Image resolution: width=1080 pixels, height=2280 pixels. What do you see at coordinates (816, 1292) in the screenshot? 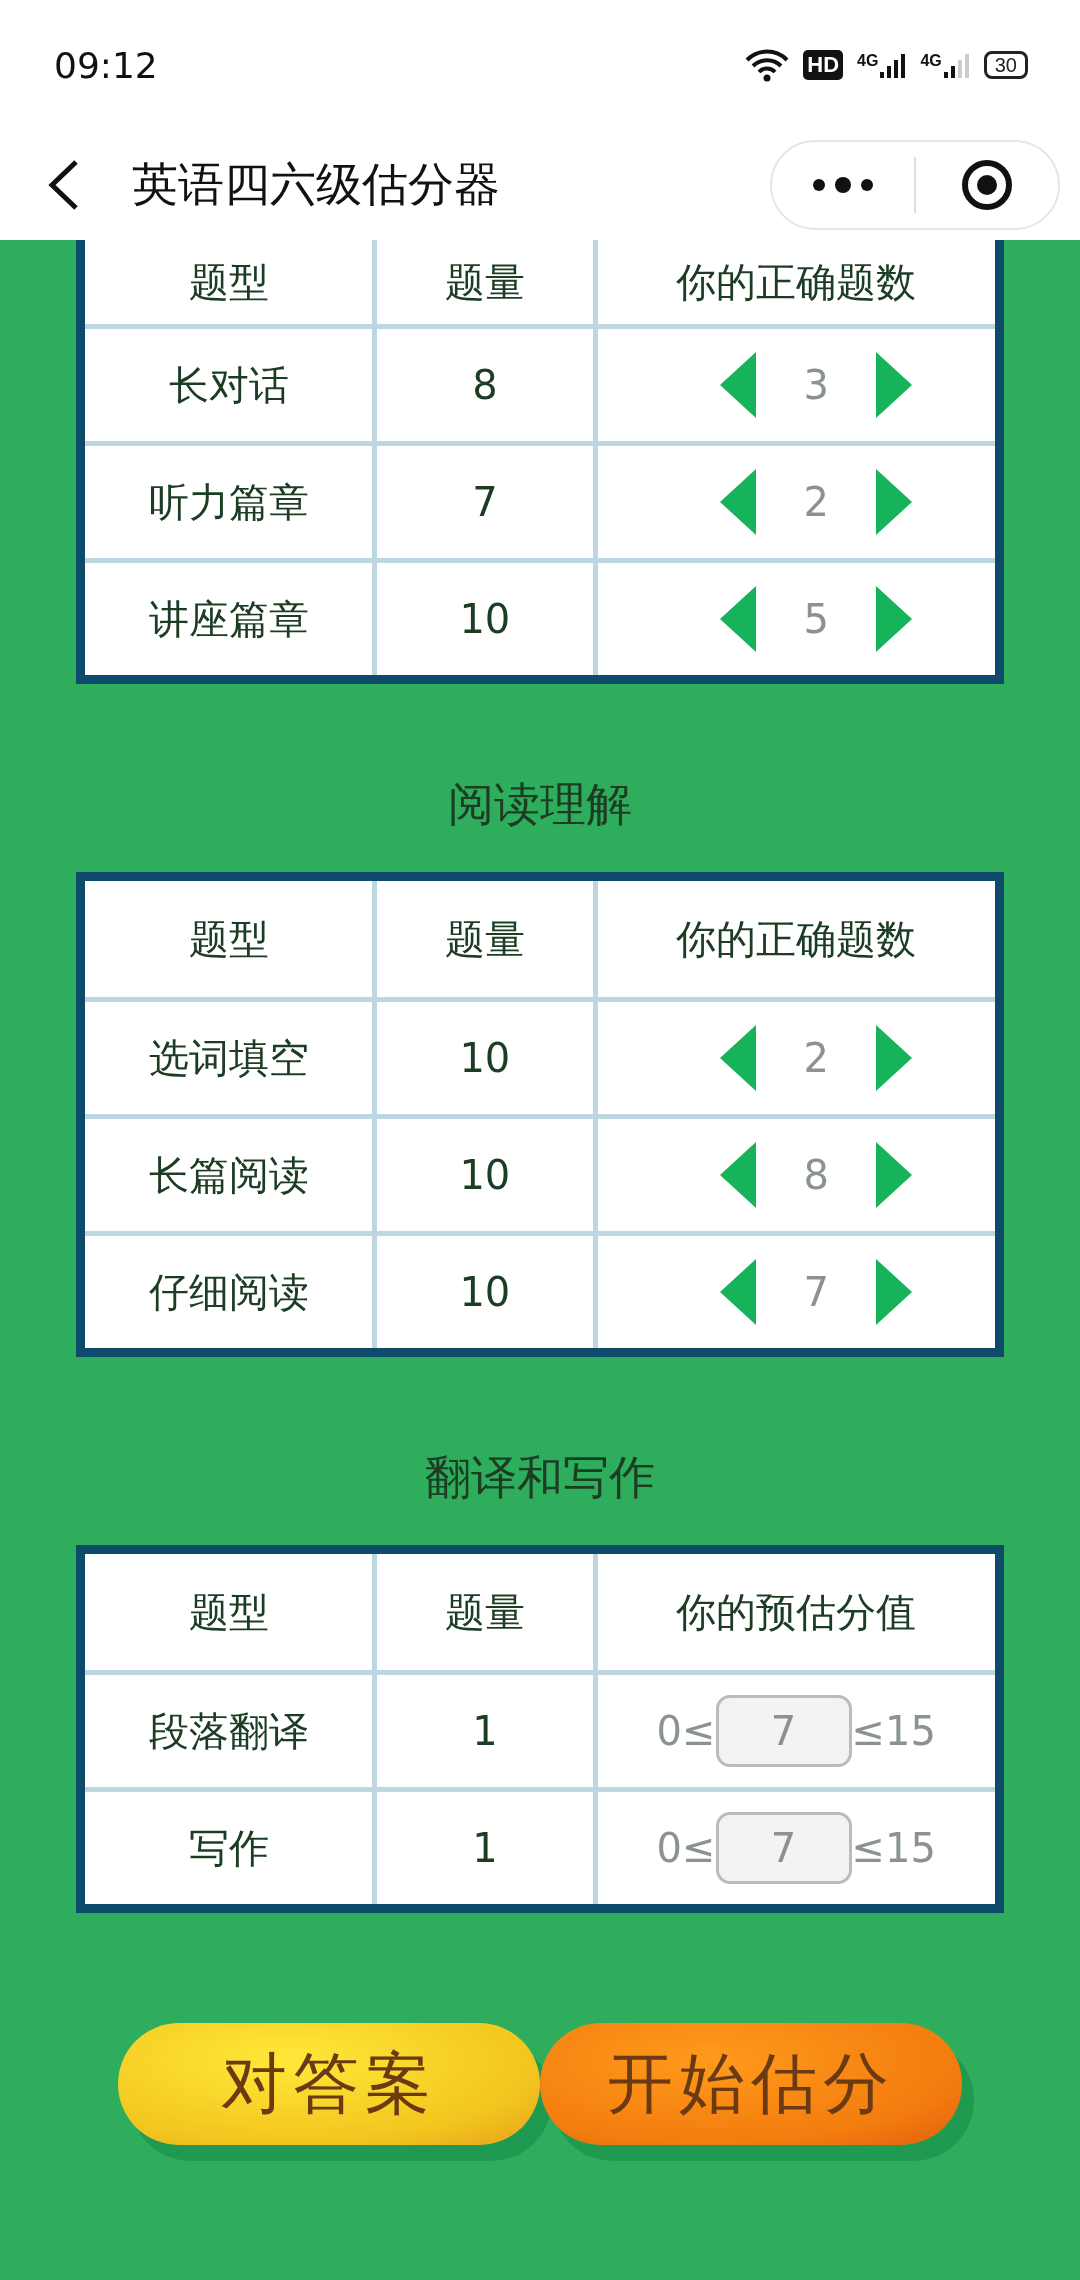
I see `answer-count: 7` at bounding box center [816, 1292].